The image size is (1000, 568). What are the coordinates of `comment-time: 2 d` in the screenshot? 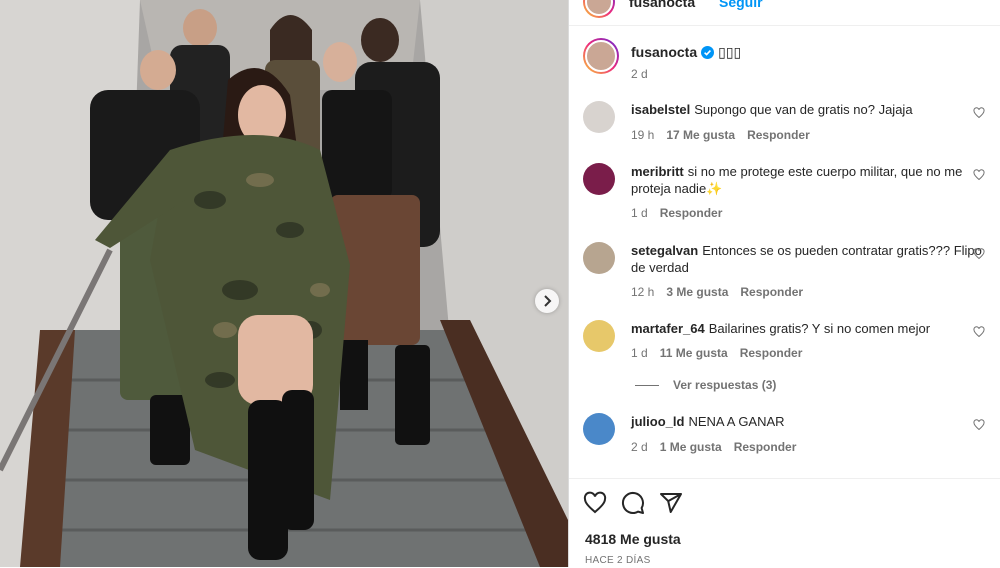 It's located at (639, 447).